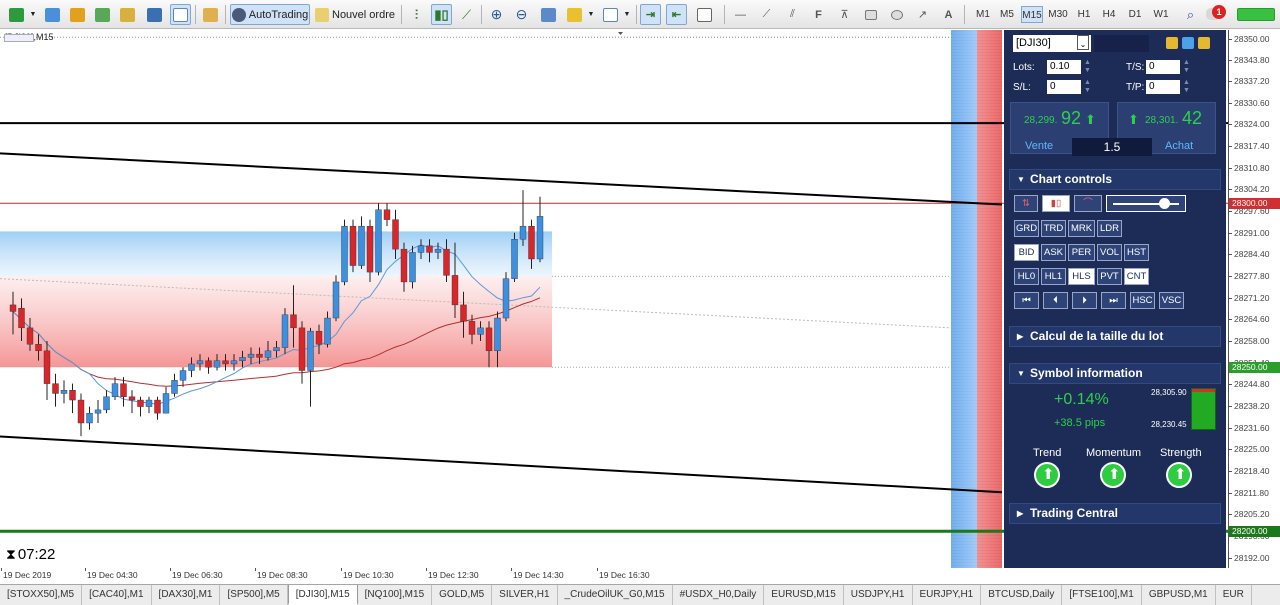  I want to click on control-ask-button: ASK, so click(1053, 252).